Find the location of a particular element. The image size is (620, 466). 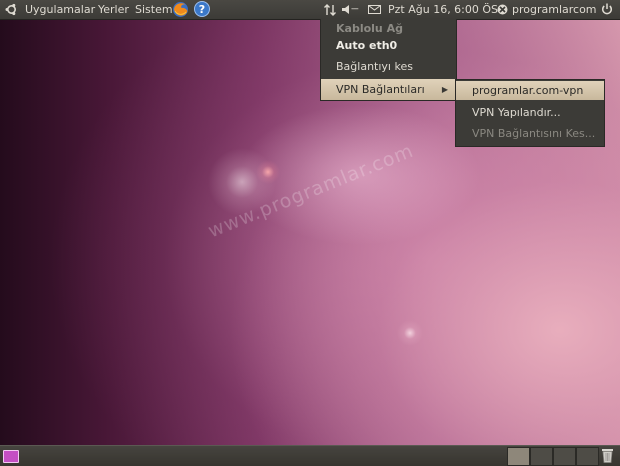

menu-item-vpn-programlar: programlar.com-vpn is located at coordinates (530, 90).